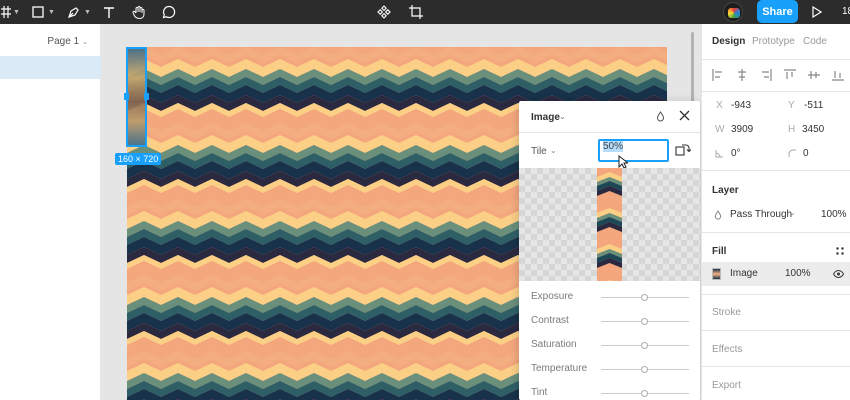  Describe the element at coordinates (727, 349) in the screenshot. I see `effects-section-title: Effects` at that location.